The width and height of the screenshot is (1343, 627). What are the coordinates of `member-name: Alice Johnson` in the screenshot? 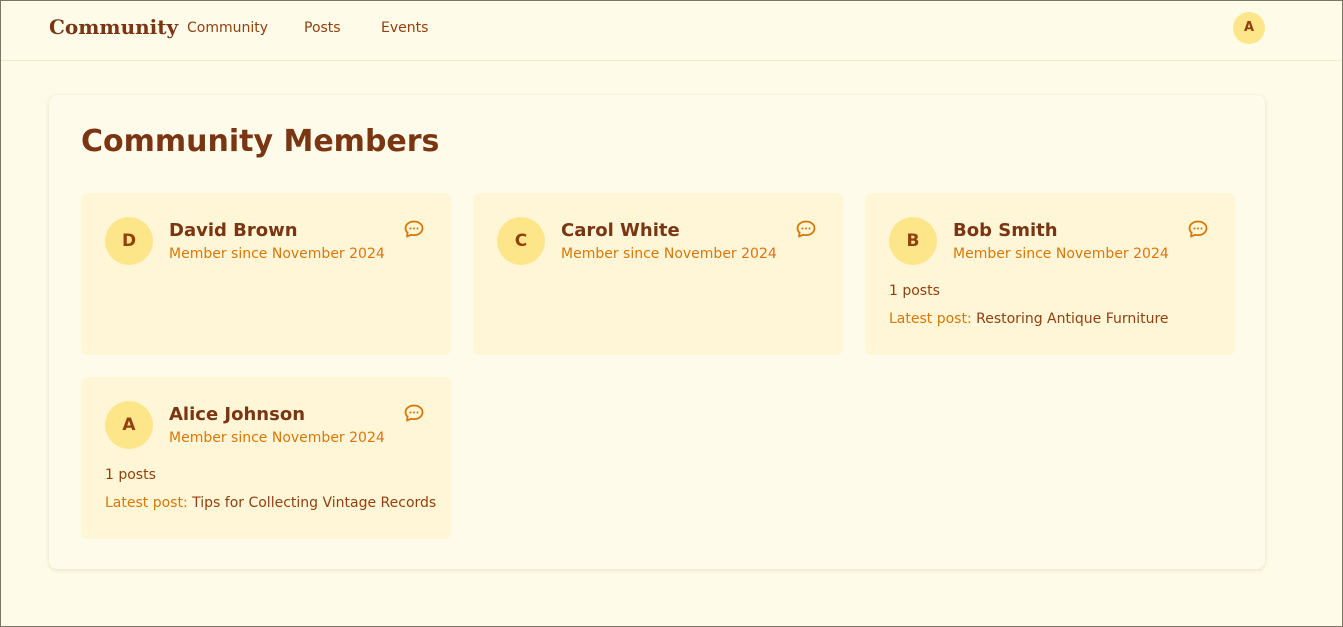 It's located at (237, 414).